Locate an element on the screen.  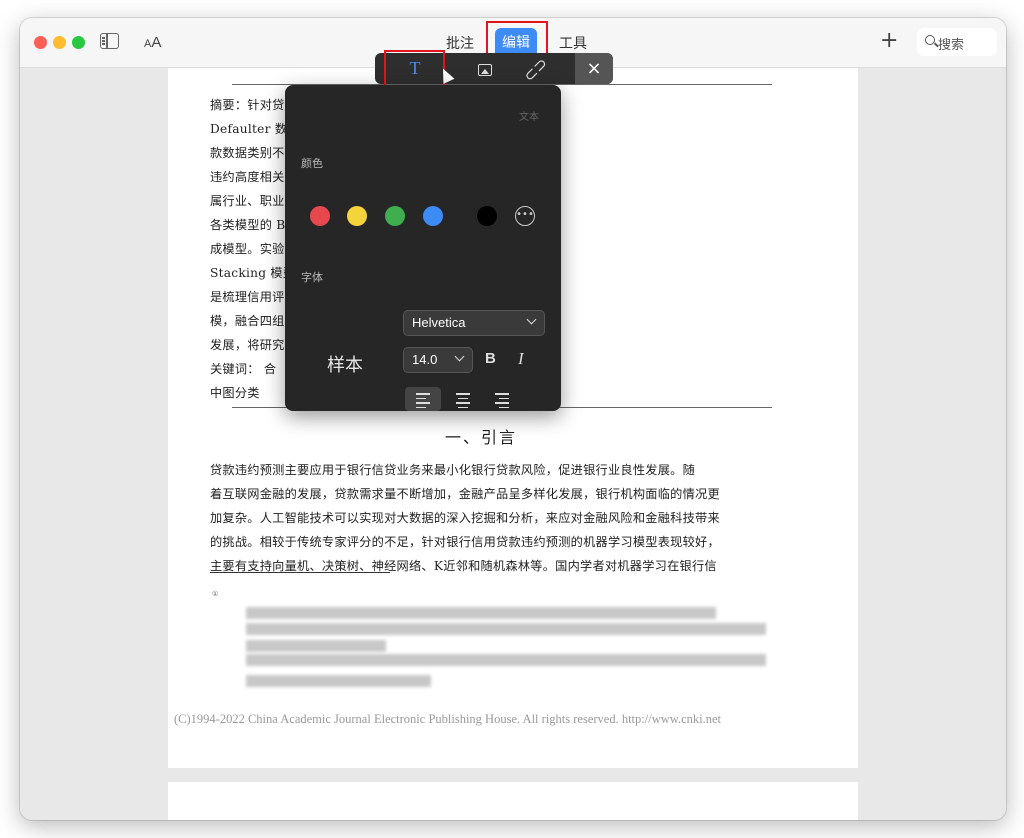
font-family-value: Helvetica is located at coordinates (439, 322).